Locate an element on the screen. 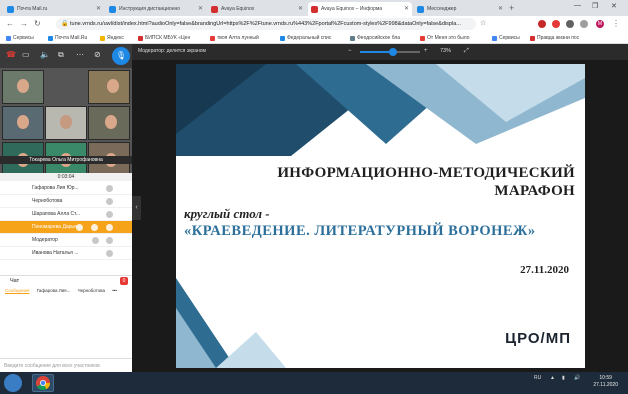 The width and height of the screenshot is (628, 394). tab-label: Avaya Equinox – Информа is located at coordinates (352, 9).